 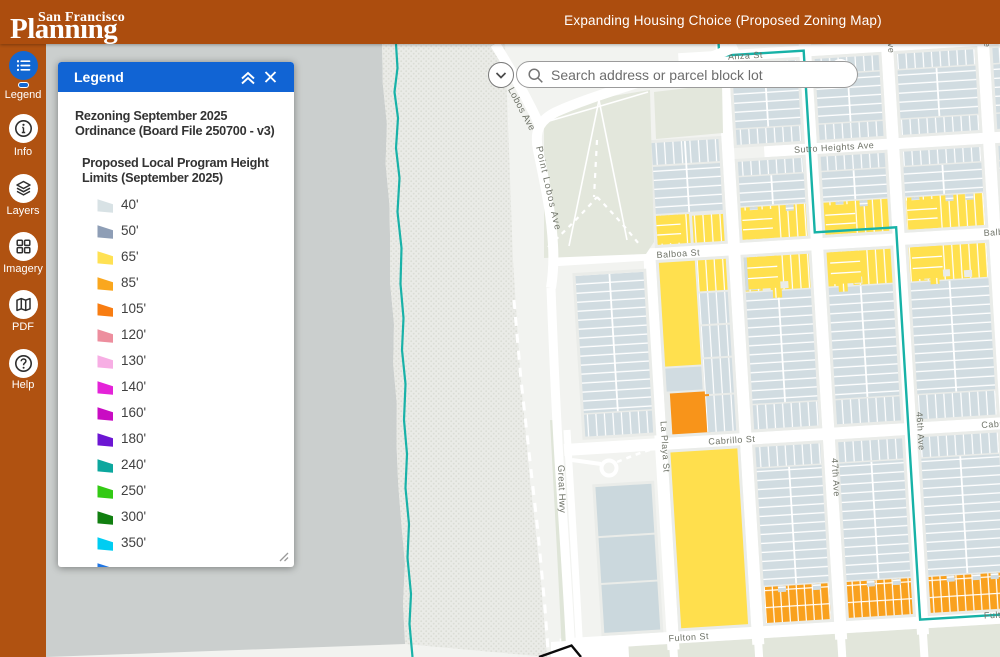 What do you see at coordinates (992, 614) in the screenshot?
I see `svg-text: Fulton St` at bounding box center [992, 614].